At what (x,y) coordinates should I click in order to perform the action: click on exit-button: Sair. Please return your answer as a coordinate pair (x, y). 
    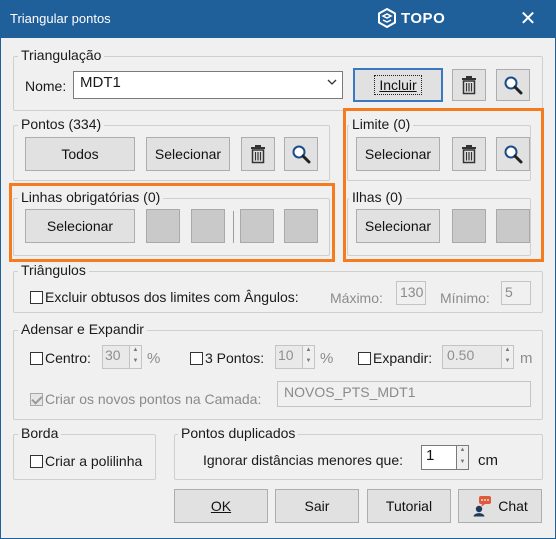
    Looking at the image, I should click on (317, 506).